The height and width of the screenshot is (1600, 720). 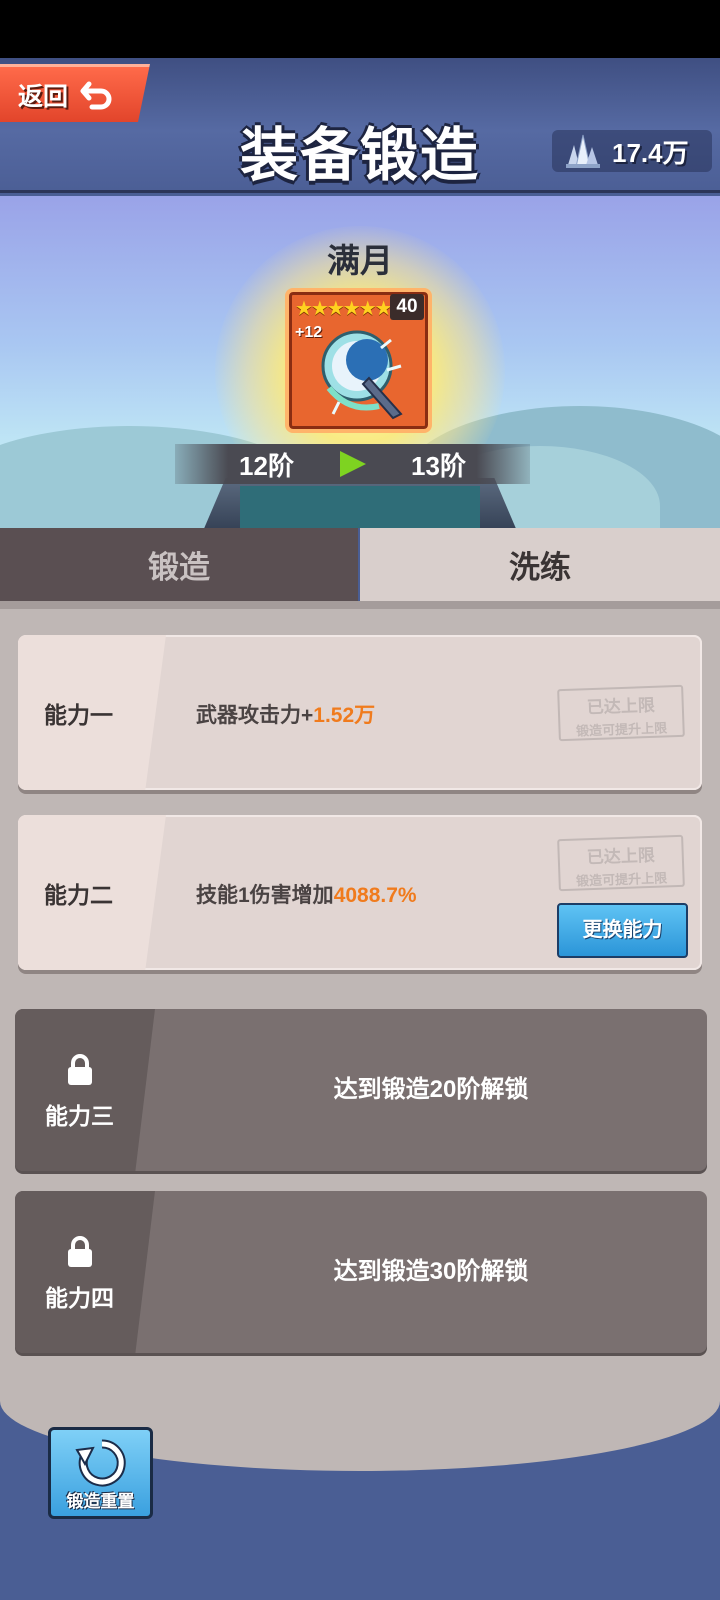 What do you see at coordinates (622, 930) in the screenshot?
I see `replace-ability-button: 更换能力` at bounding box center [622, 930].